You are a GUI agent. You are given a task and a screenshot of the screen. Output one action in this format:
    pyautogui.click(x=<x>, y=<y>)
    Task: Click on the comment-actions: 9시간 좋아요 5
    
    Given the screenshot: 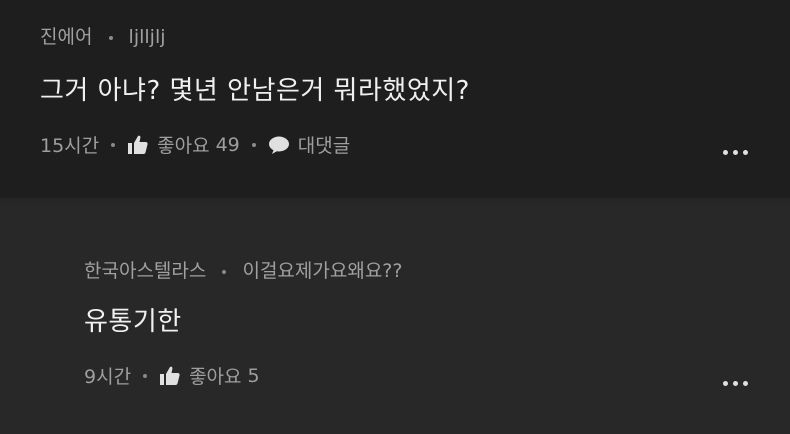 What is the action you would take?
    pyautogui.click(x=172, y=375)
    